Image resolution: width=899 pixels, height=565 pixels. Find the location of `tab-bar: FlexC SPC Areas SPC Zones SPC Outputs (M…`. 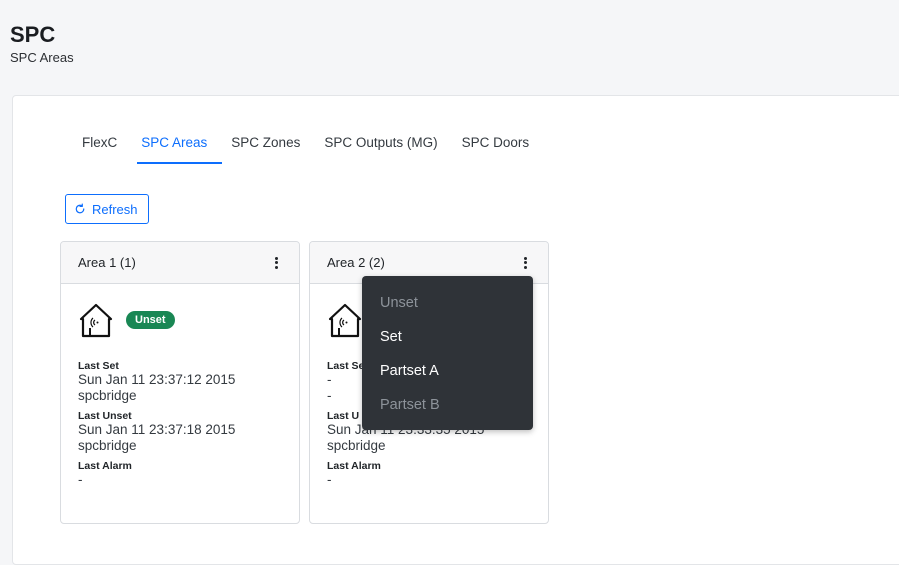

tab-bar: FlexC SPC Areas SPC Zones SPC Outputs (M… is located at coordinates (303, 152).